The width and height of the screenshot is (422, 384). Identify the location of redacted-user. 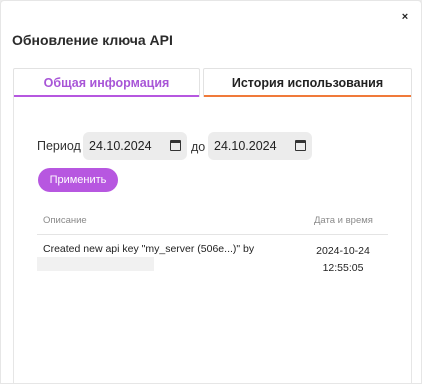
(95, 264).